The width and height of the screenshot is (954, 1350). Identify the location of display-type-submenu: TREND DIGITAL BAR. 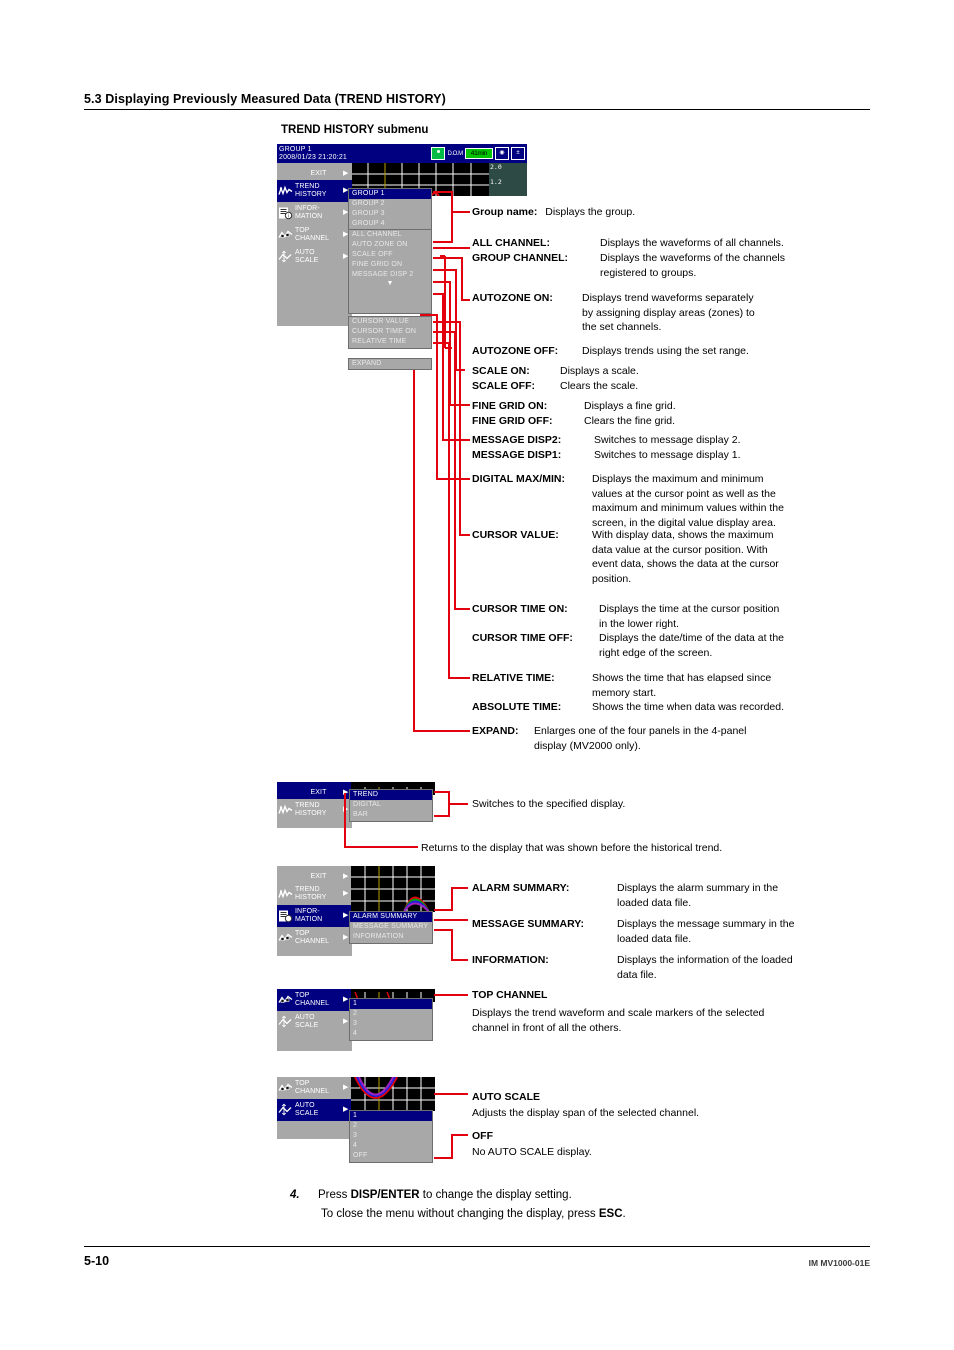
(391, 805).